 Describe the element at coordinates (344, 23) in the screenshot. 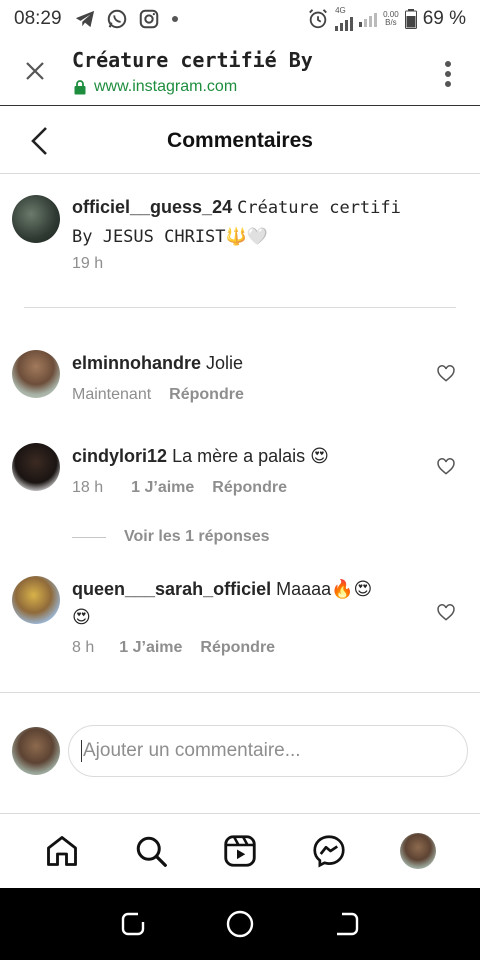

I see `signal-icon` at that location.